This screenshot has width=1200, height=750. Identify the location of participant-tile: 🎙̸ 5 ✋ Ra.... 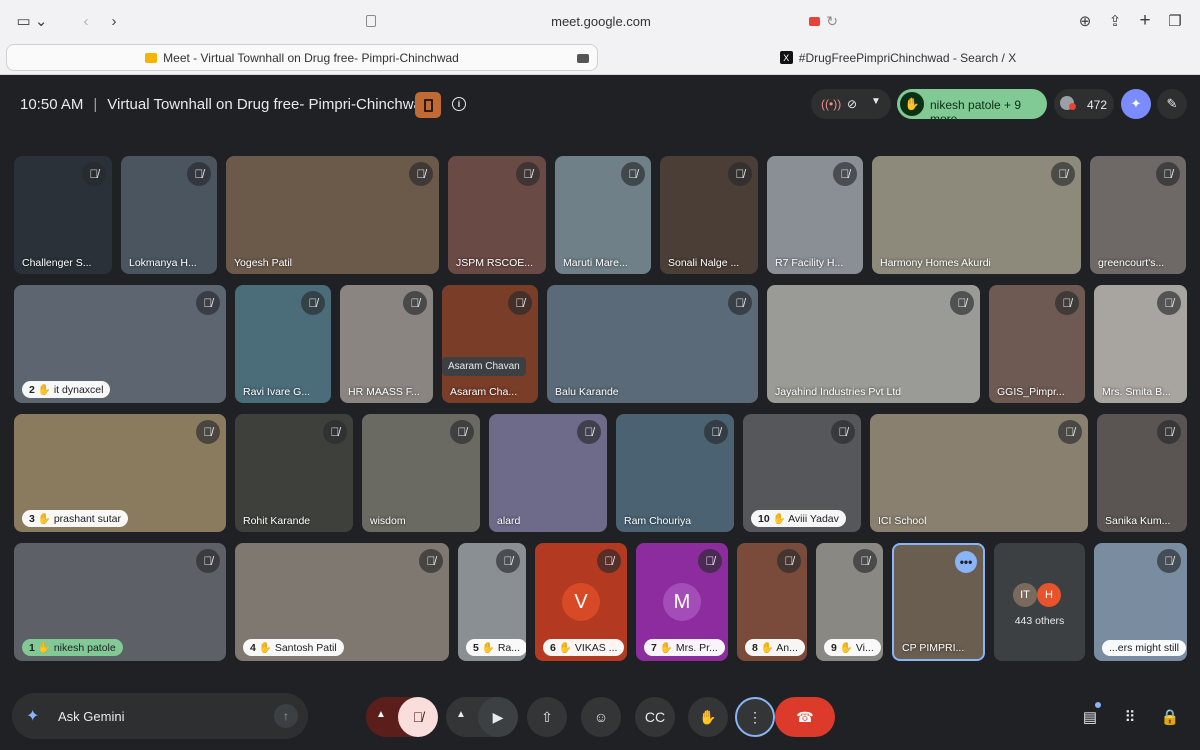
(492, 602).